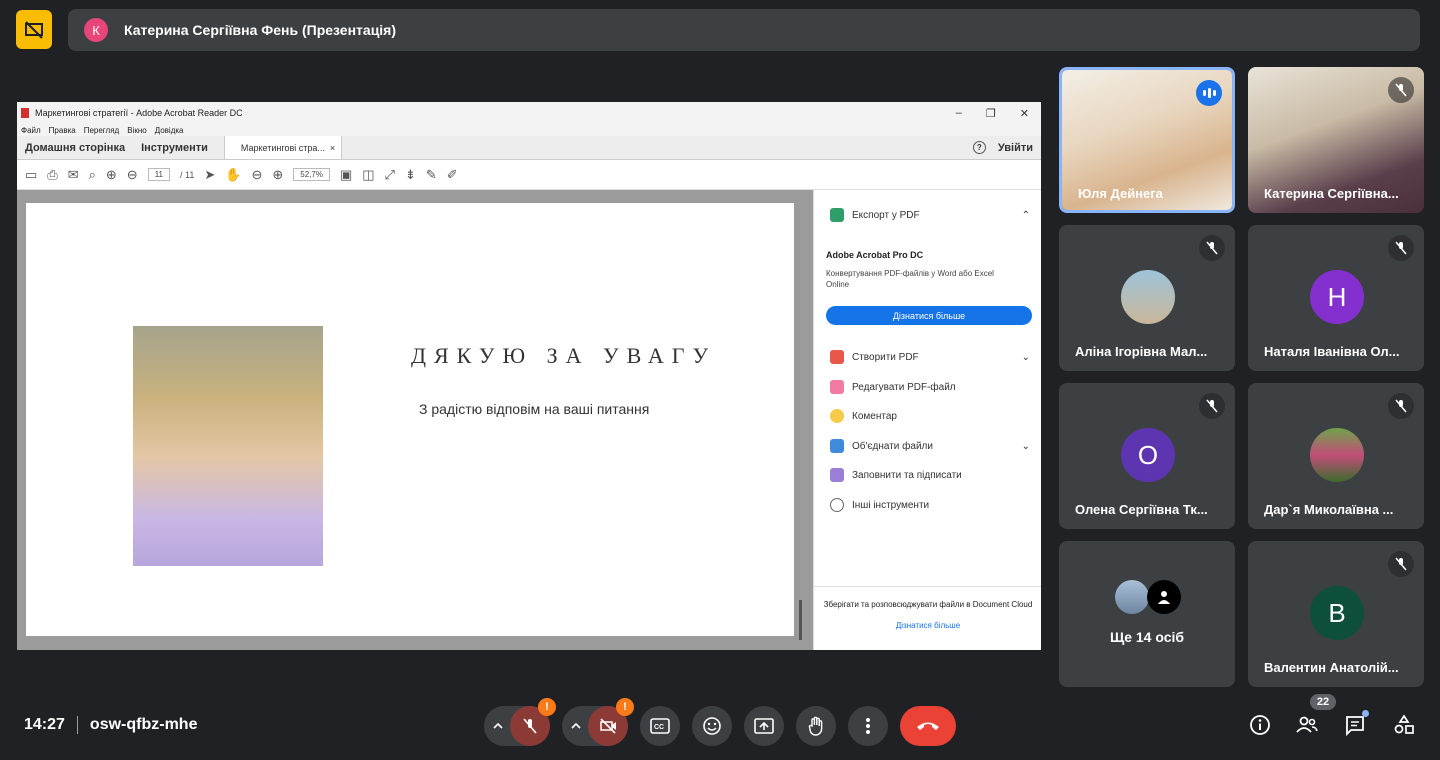  Describe the element at coordinates (533, 722) in the screenshot. I see `microphone-toggle-button: !` at that location.